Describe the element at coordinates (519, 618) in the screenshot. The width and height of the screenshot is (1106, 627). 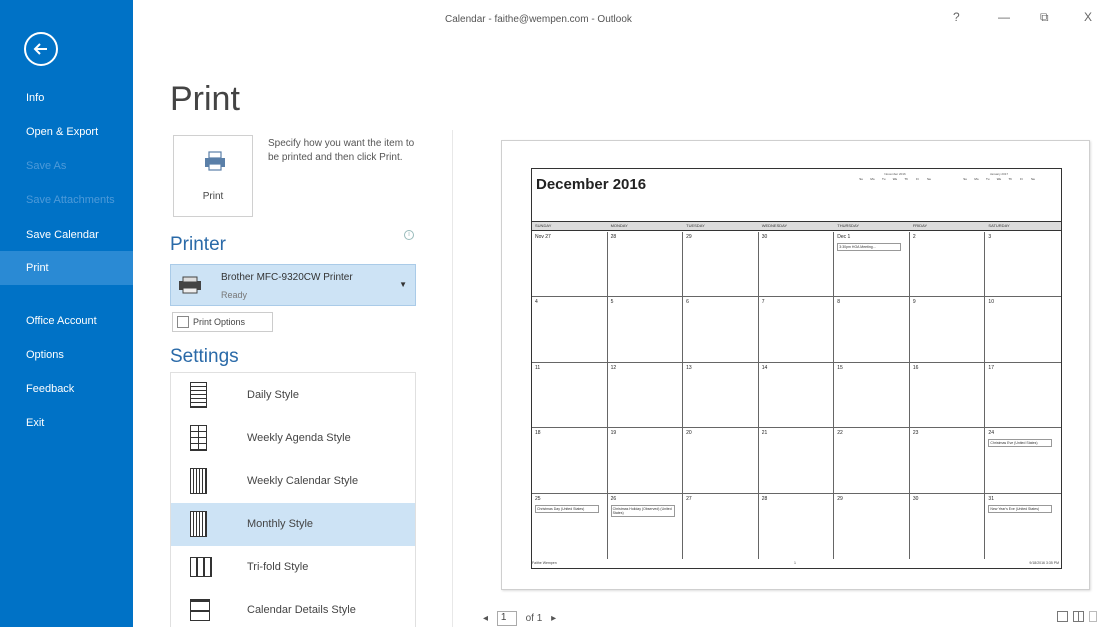
I see `preview-pager: ◂ 1 of 1 ▸` at that location.